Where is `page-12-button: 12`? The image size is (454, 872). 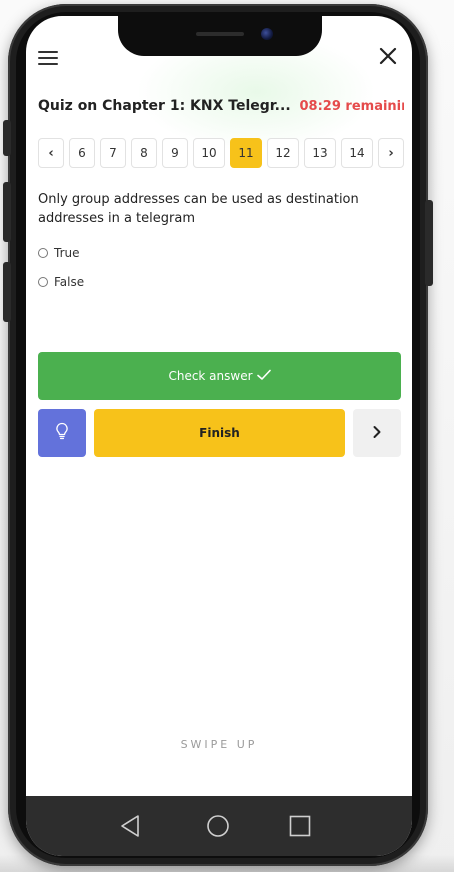 page-12-button: 12 is located at coordinates (283, 153).